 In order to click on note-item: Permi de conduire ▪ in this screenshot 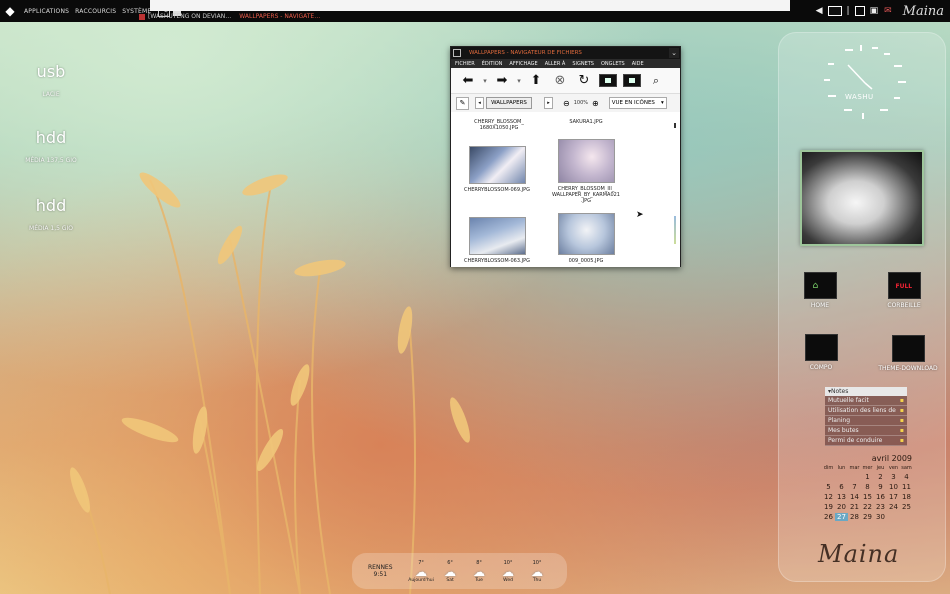, I will do `click(866, 441)`.